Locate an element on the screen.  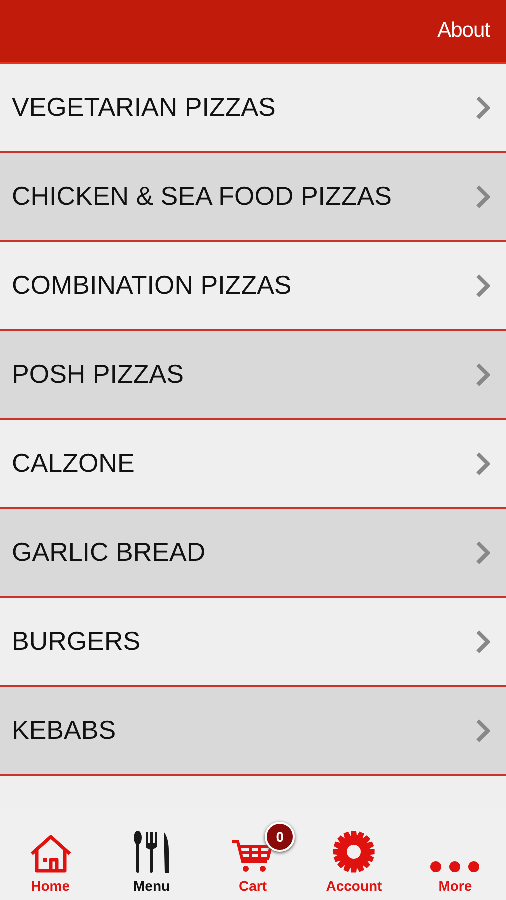
about-button: About is located at coordinates (464, 31).